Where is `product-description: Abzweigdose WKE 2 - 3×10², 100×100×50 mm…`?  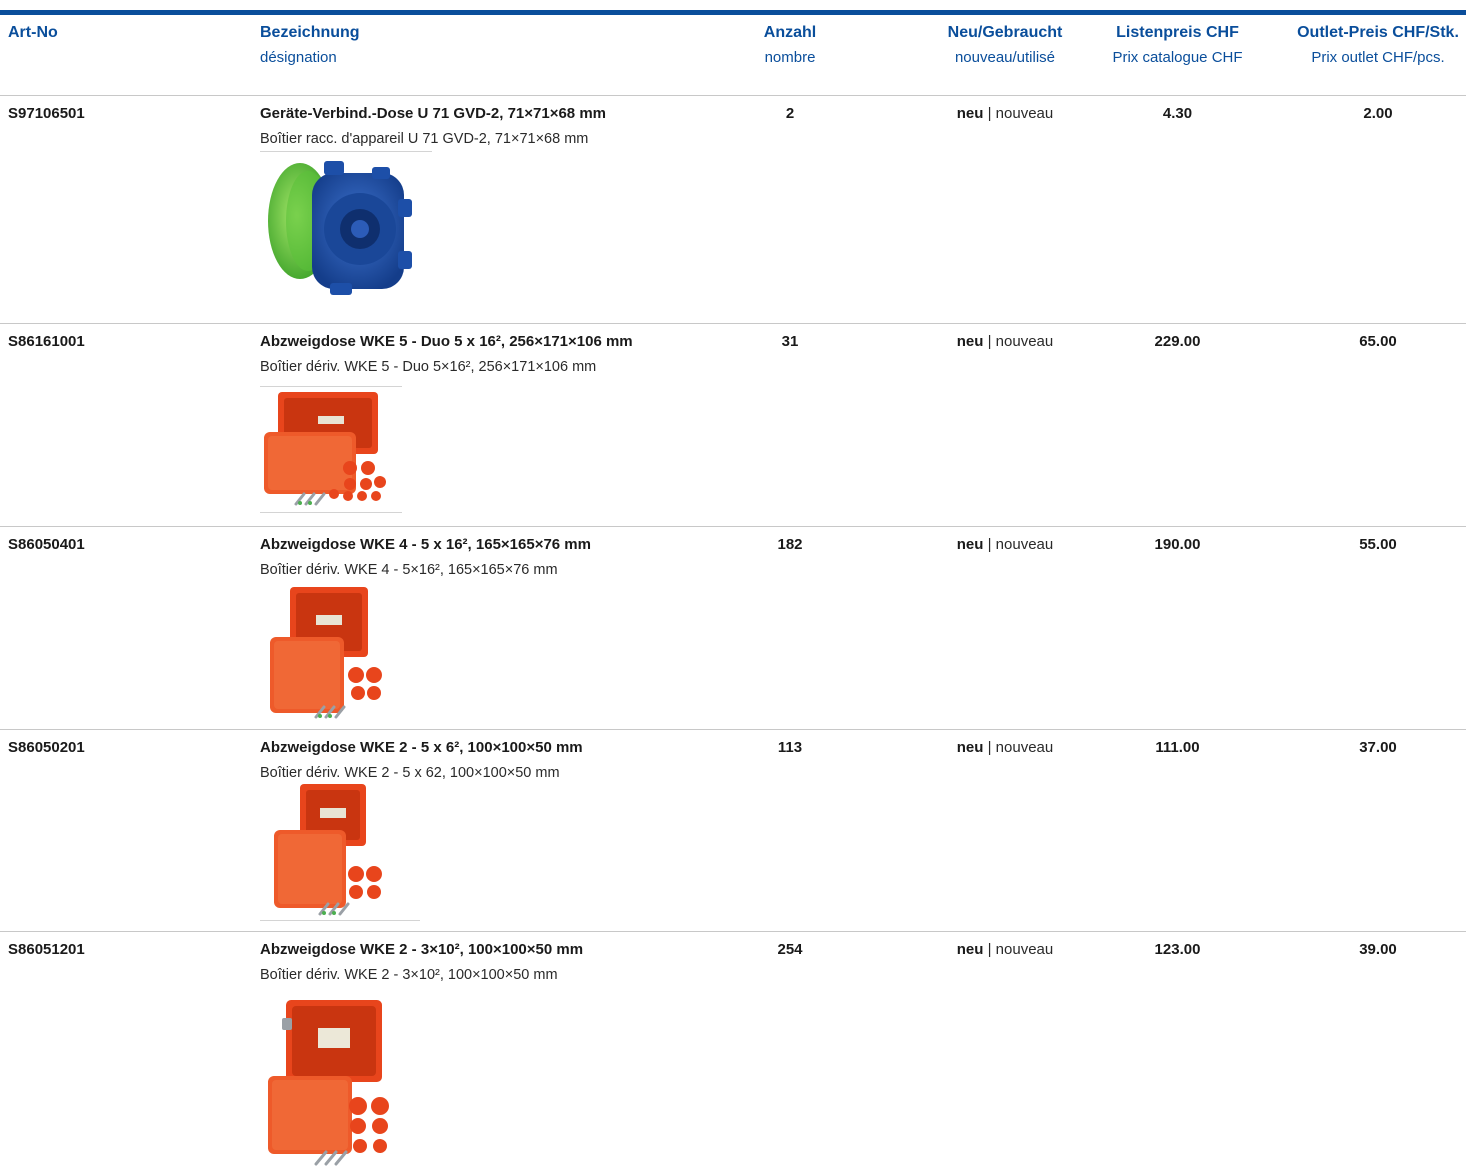
product-description: Abzweigdose WKE 2 - 3×10², 100×100×50 mm… is located at coordinates (490, 962).